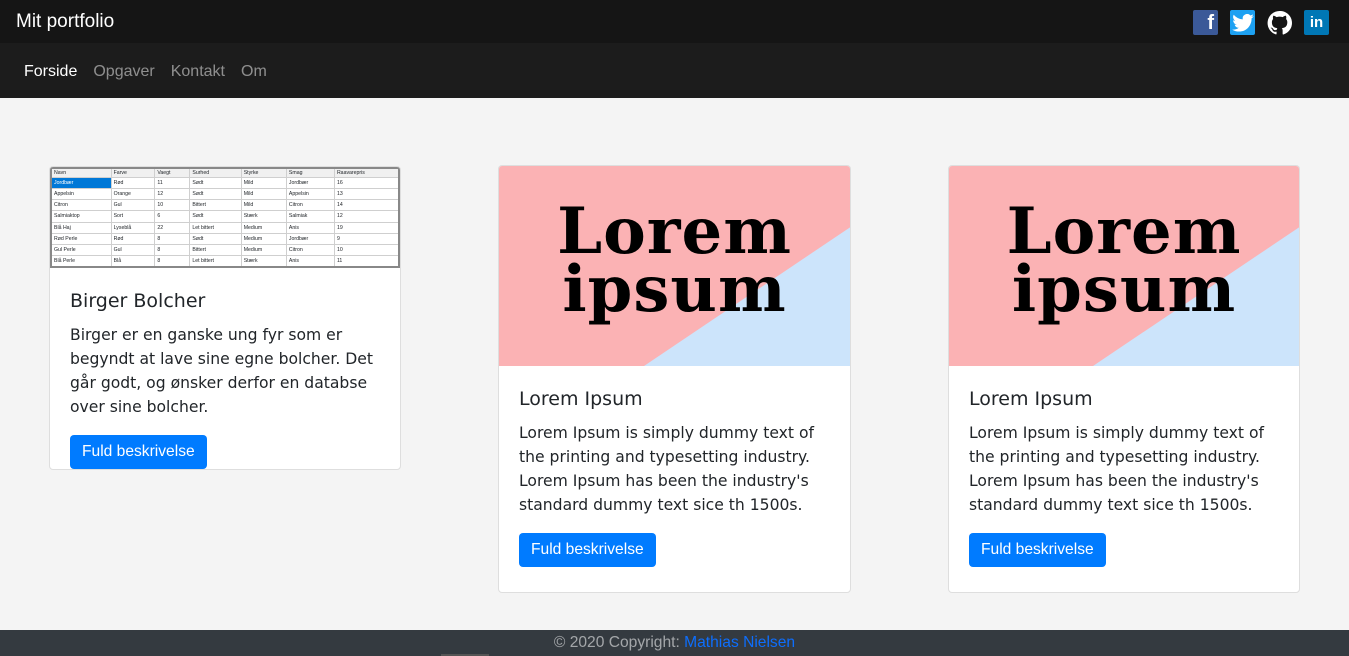 The height and width of the screenshot is (656, 1349). What do you see at coordinates (366, 227) in the screenshot?
I see `table-cell: 19` at bounding box center [366, 227].